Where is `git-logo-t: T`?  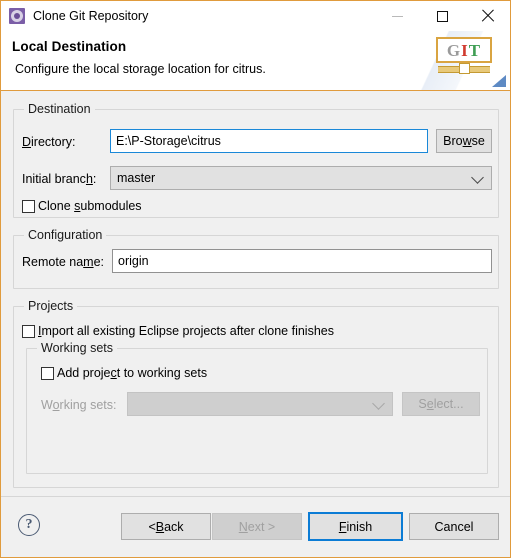
git-logo-t: T is located at coordinates (475, 50).